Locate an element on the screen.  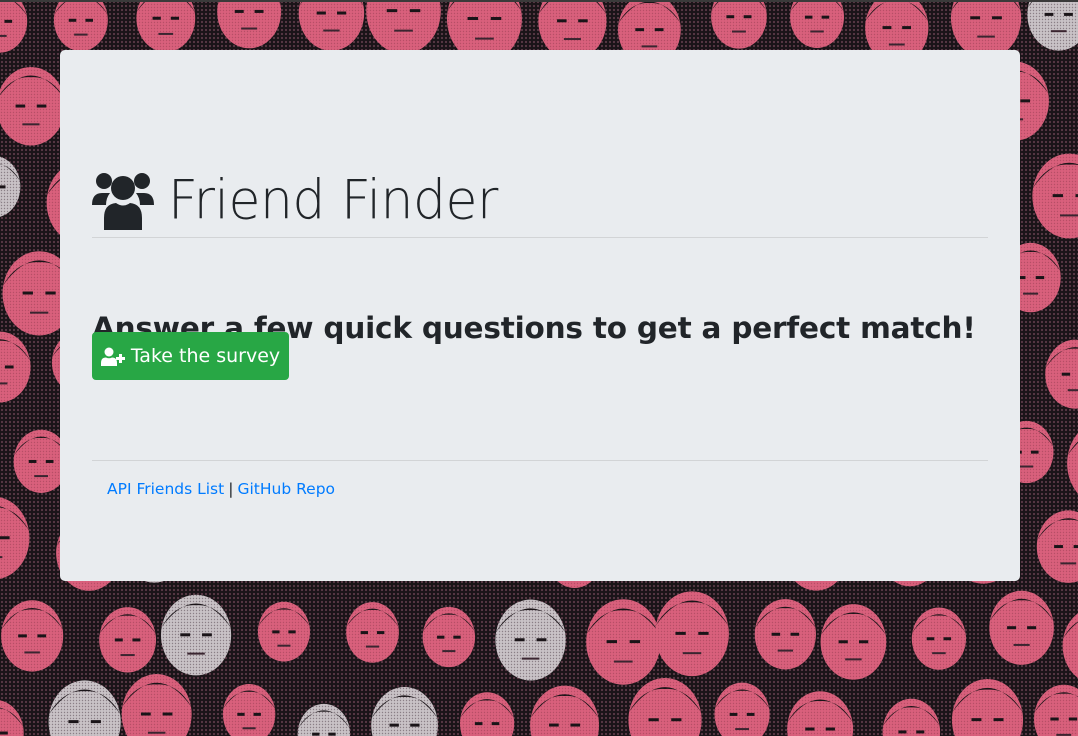
footer-links: API Friends List | GitHub Repo is located at coordinates (221, 489).